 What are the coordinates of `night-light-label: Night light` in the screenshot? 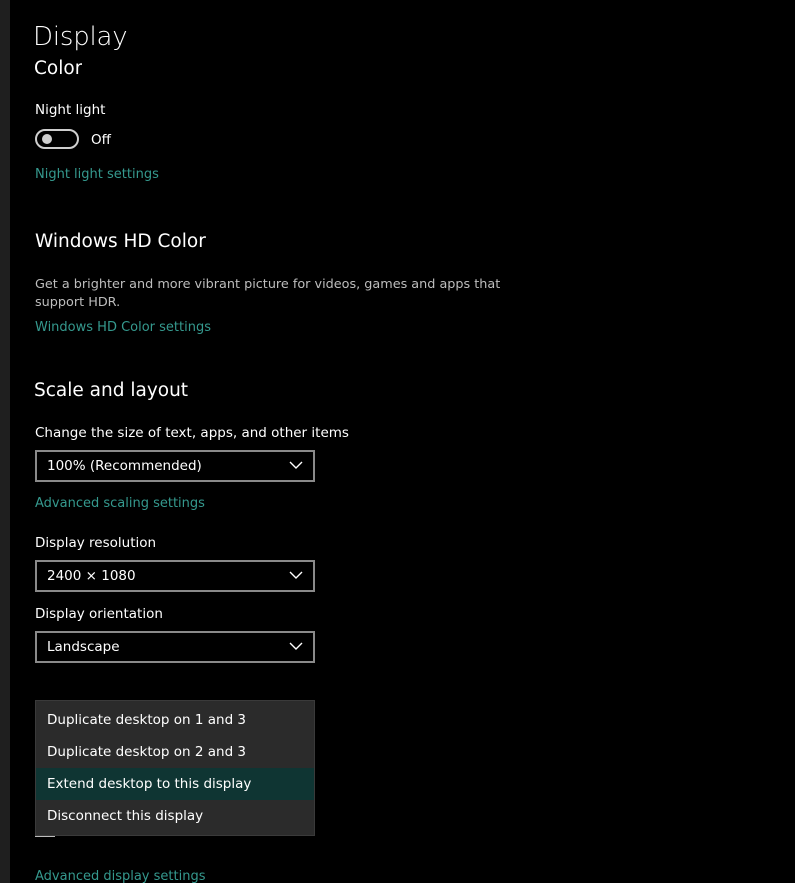 It's located at (70, 110).